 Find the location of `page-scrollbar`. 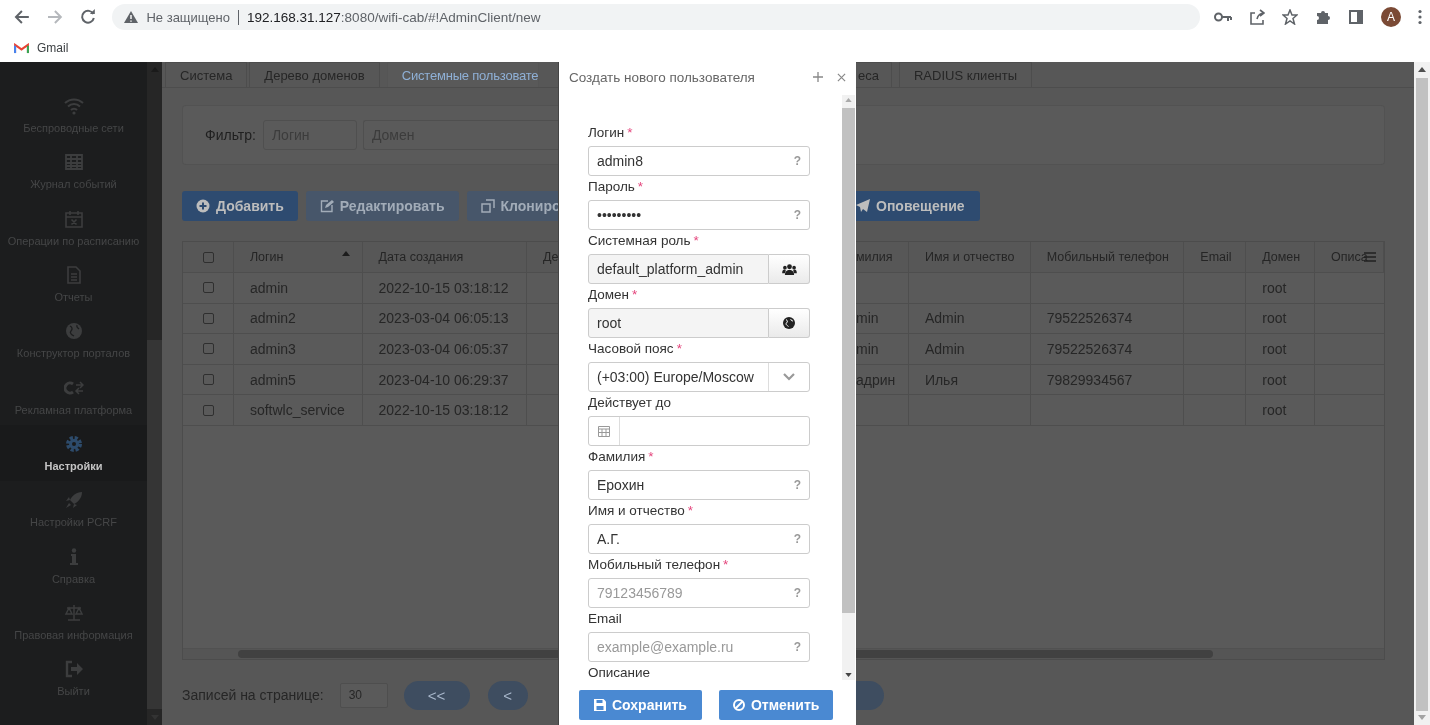

page-scrollbar is located at coordinates (1422, 393).